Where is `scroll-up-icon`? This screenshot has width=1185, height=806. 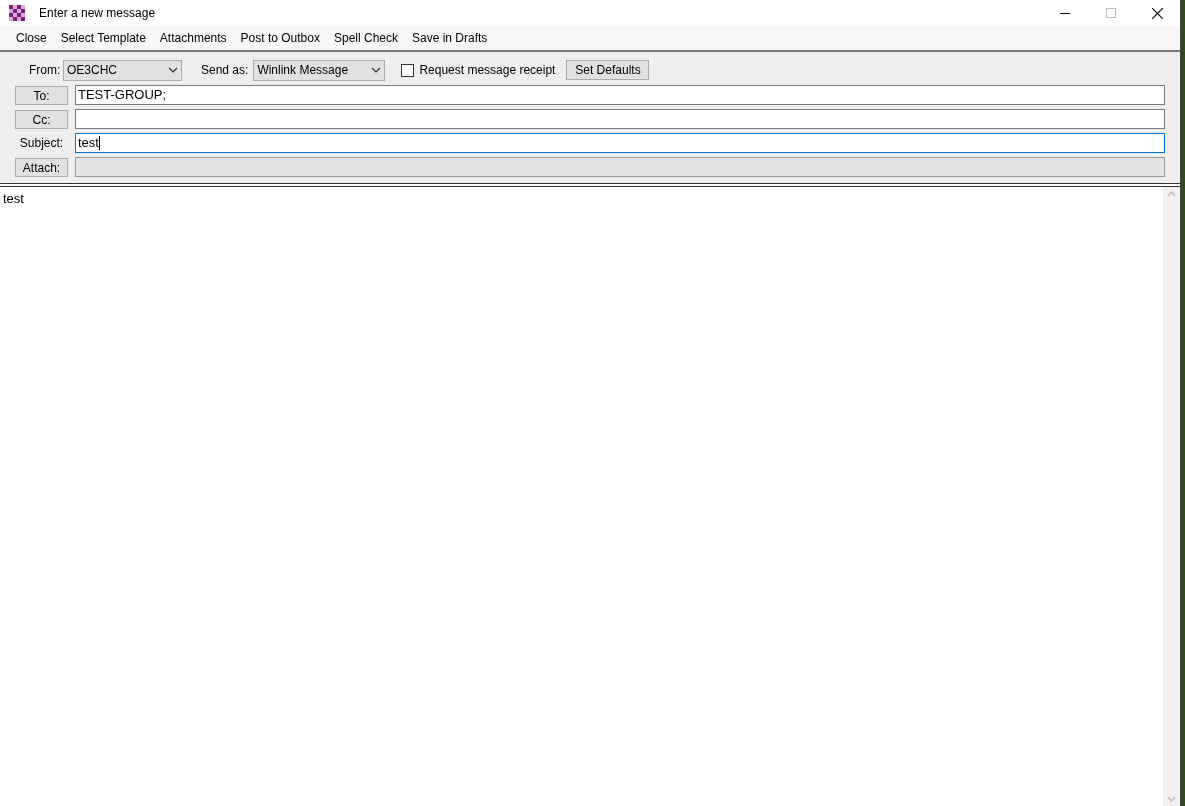 scroll-up-icon is located at coordinates (1171, 194).